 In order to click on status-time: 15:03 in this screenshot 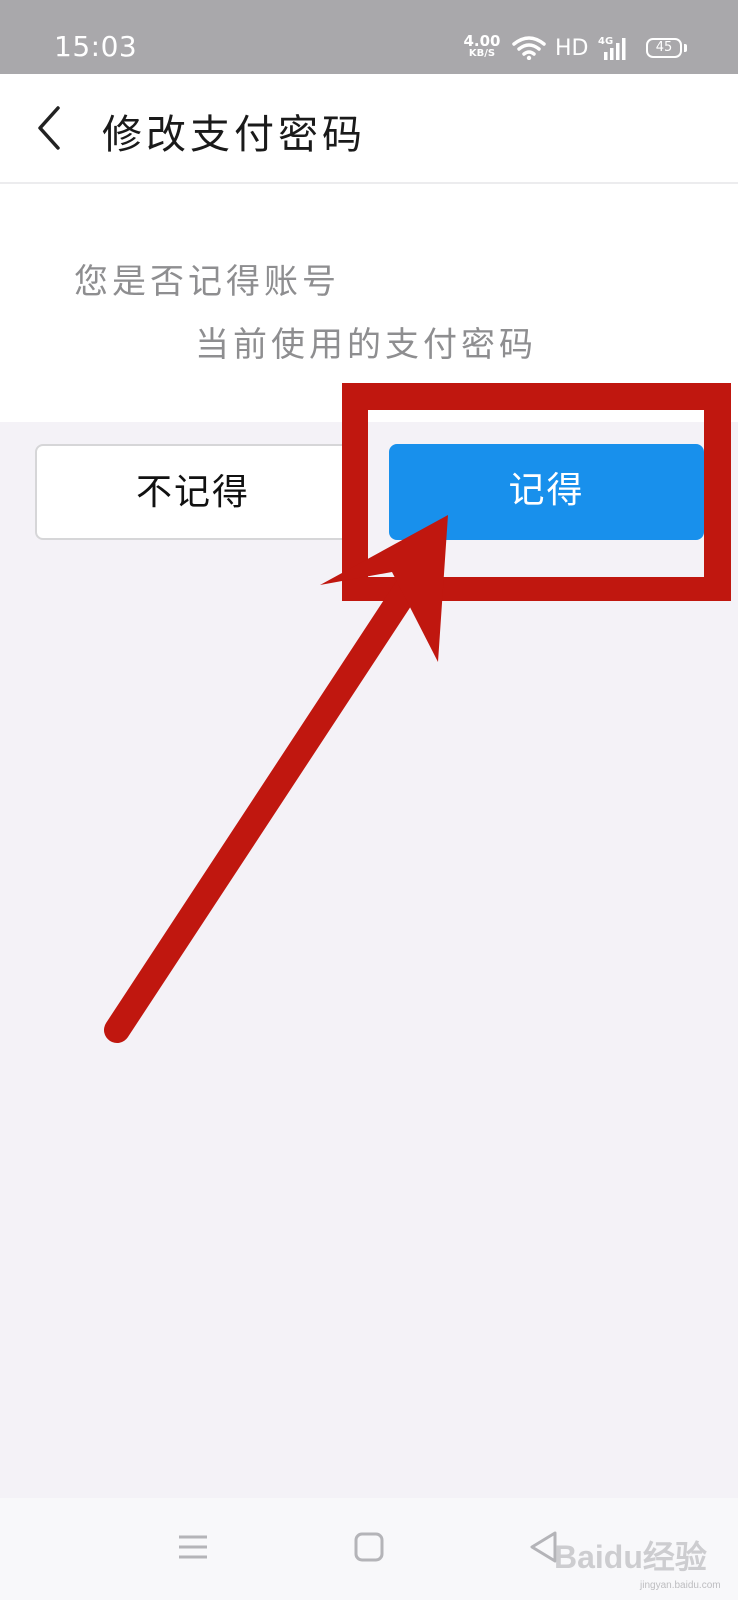, I will do `click(96, 46)`.